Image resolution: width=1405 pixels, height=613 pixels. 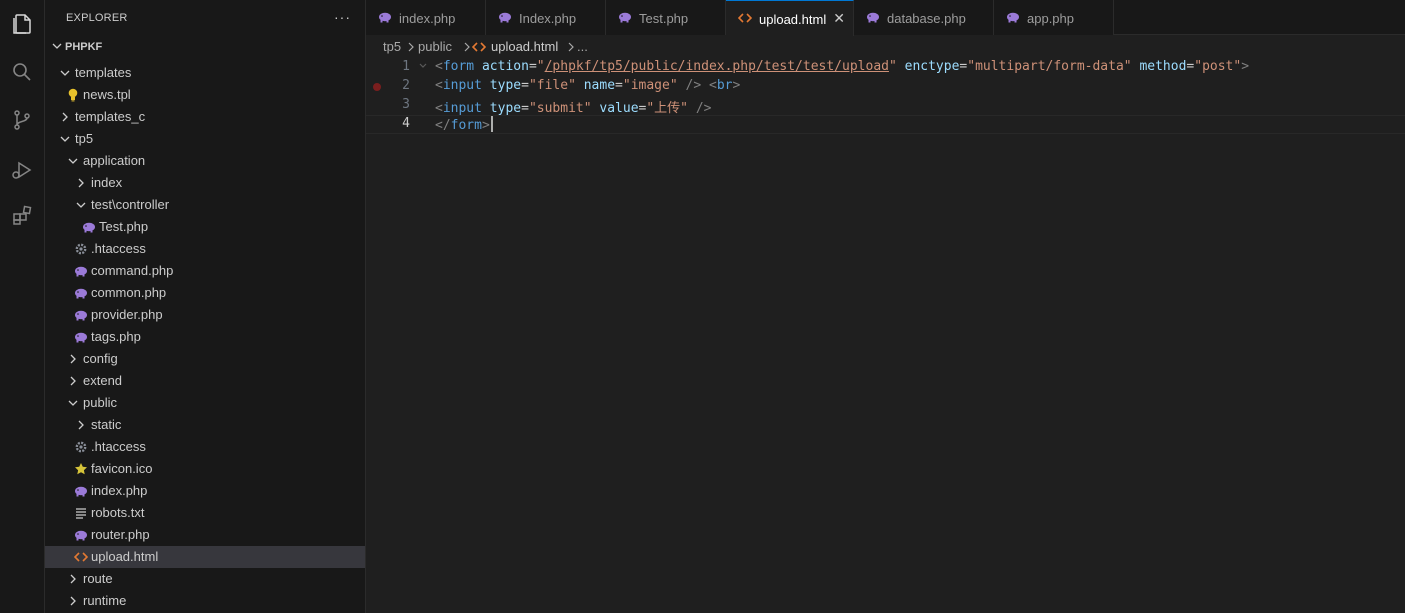 I want to click on code-token: ", so click(x=892, y=66).